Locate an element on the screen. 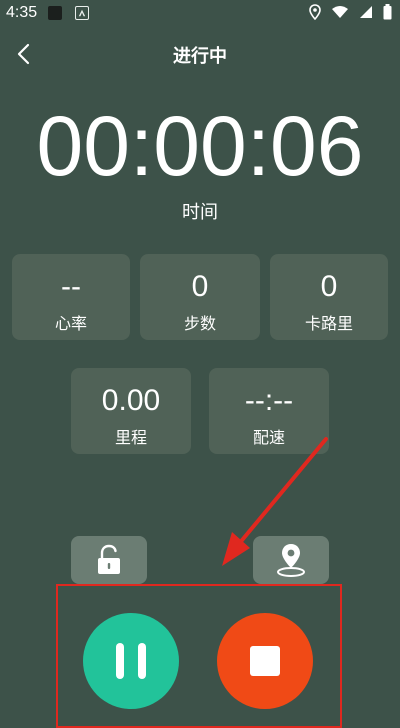 This screenshot has height=728, width=400. steps-card: 0 步数 is located at coordinates (200, 297).